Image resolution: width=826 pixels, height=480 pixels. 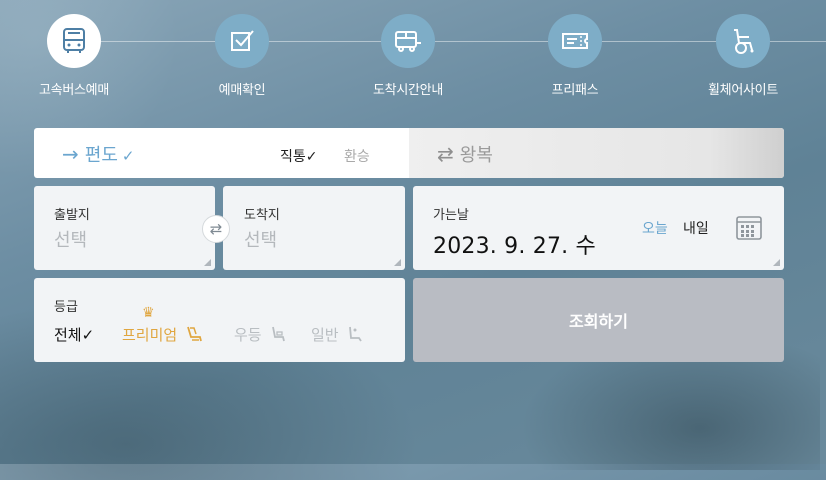 I want to click on date-label: 가는날, so click(x=451, y=215).